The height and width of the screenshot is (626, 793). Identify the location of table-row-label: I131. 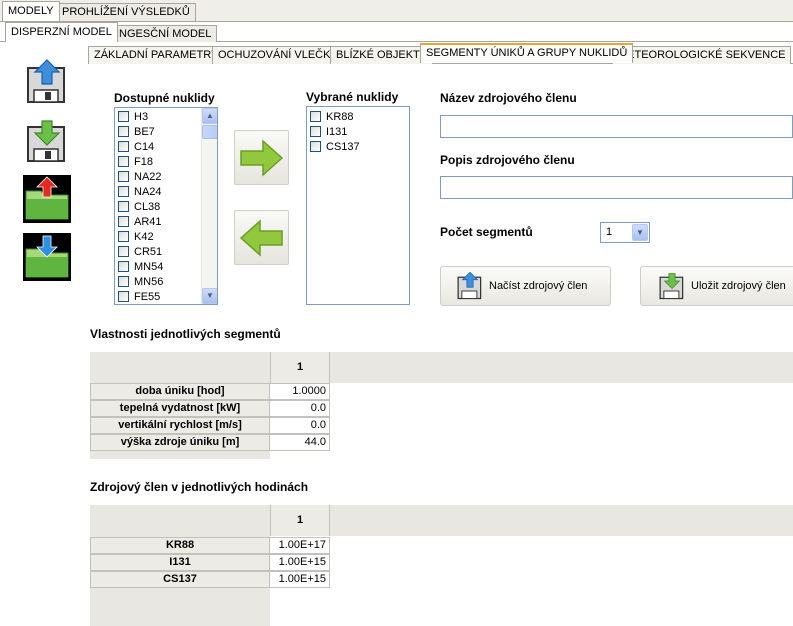
(180, 562).